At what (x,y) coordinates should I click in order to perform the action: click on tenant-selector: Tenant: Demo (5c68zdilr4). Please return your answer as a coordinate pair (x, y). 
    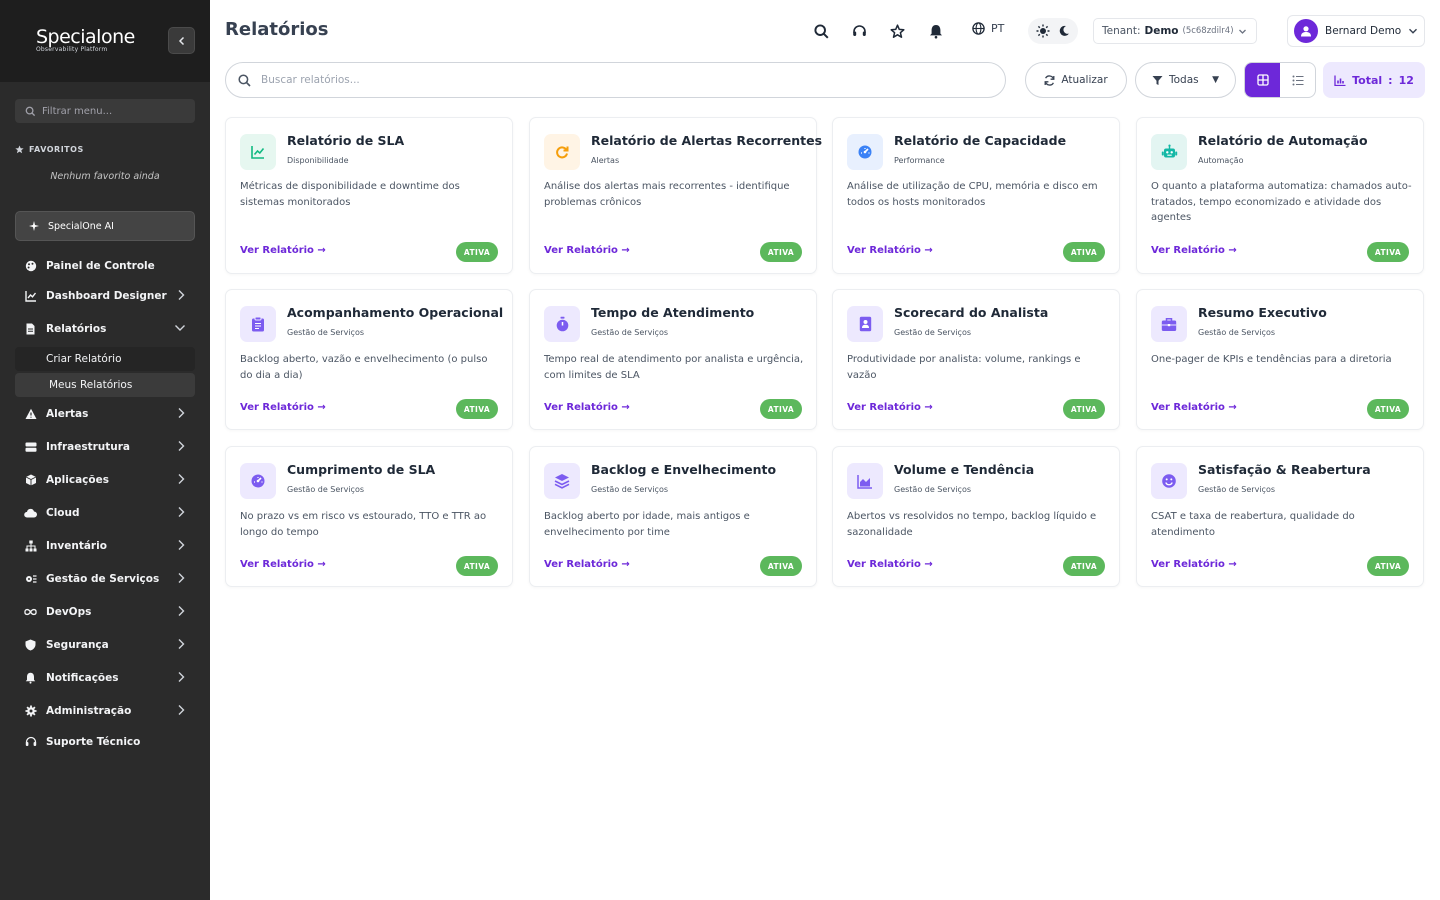
    Looking at the image, I should click on (1175, 31).